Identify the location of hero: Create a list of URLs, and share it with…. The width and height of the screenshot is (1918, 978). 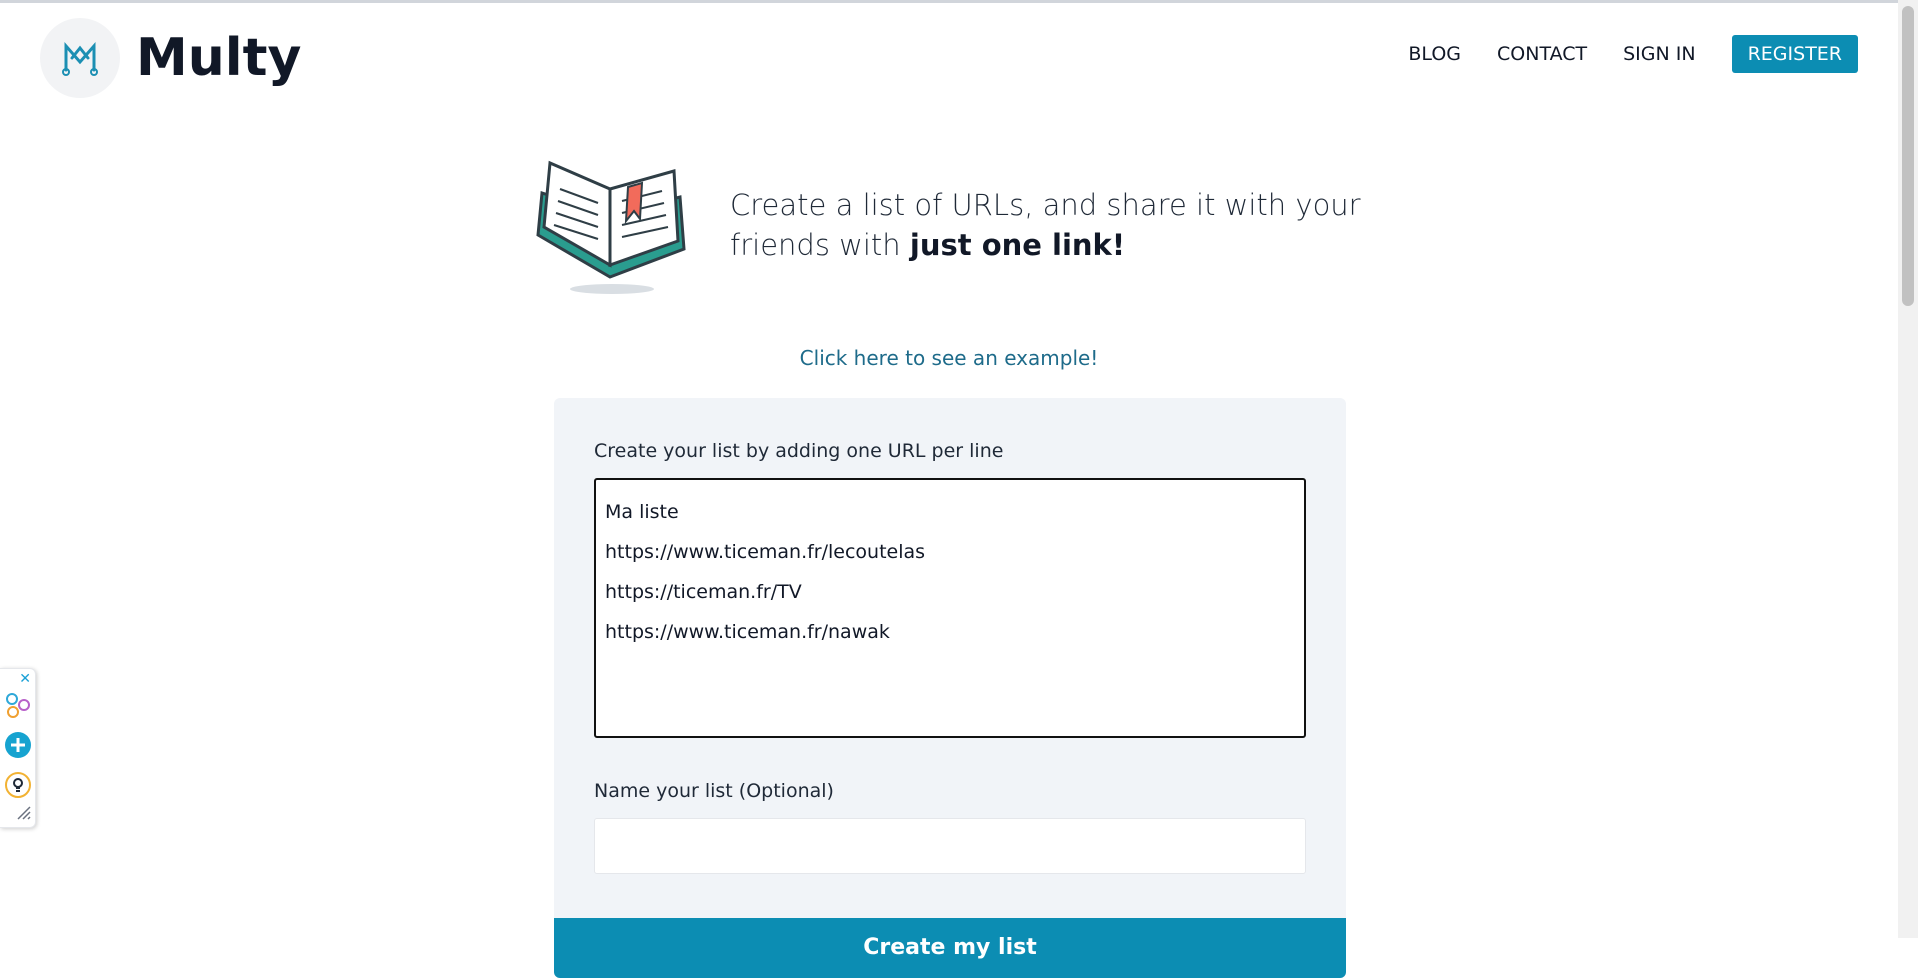
(960, 225).